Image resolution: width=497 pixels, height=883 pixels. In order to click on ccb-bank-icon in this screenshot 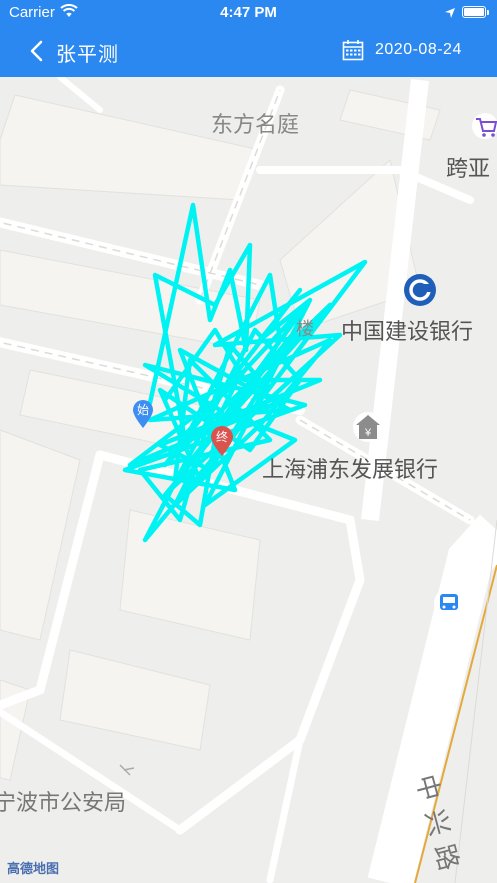, I will do `click(420, 290)`.